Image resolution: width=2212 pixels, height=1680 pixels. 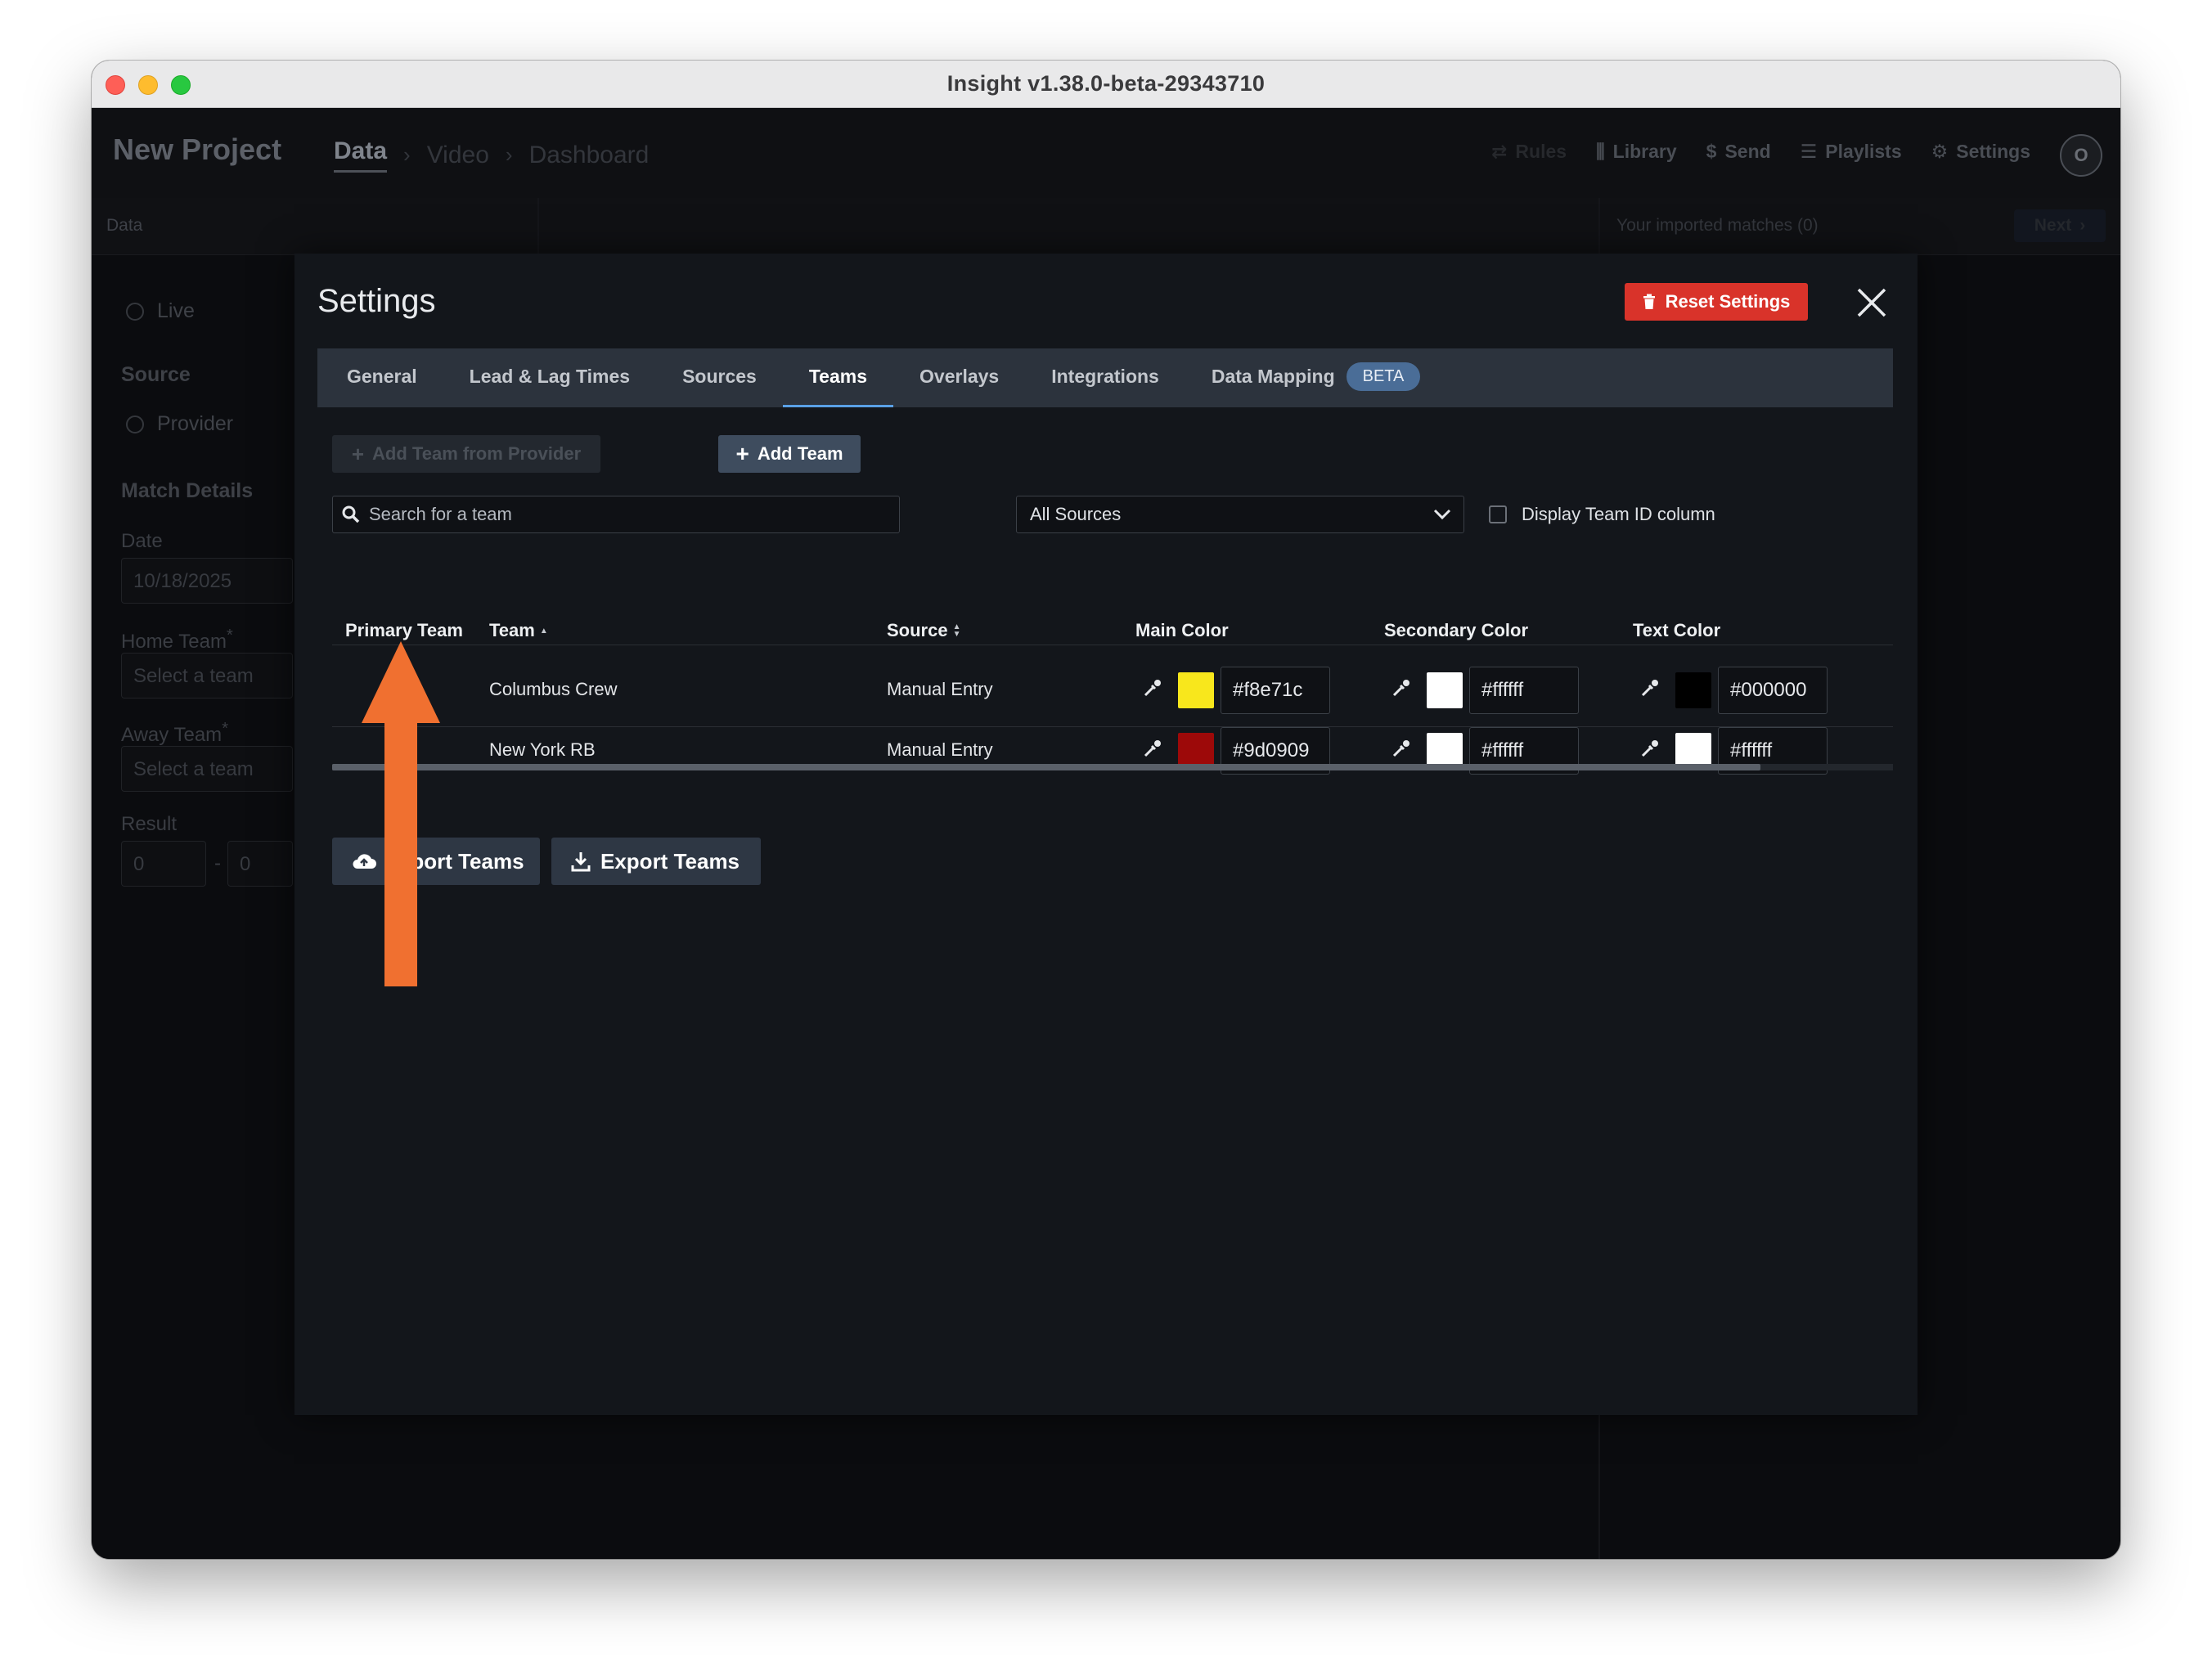 I want to click on breadcrumb: Data › Video › Dashboard, so click(x=491, y=155).